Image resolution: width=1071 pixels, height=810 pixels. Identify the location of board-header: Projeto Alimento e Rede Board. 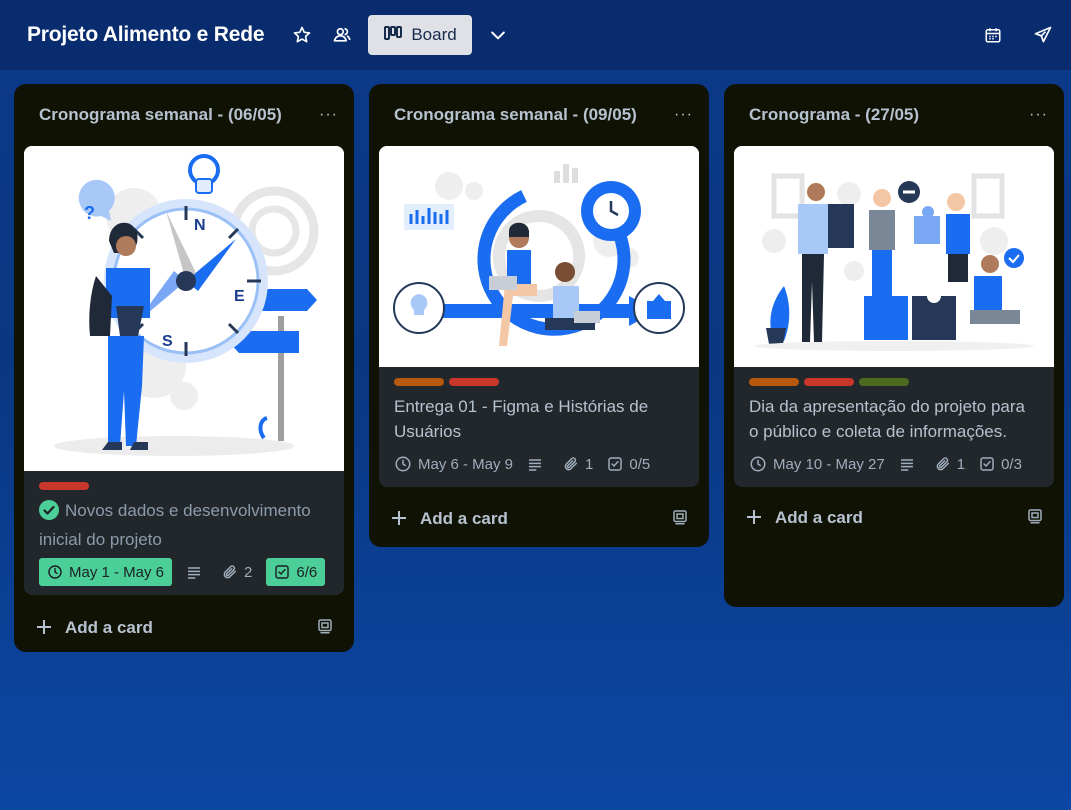
(535, 35).